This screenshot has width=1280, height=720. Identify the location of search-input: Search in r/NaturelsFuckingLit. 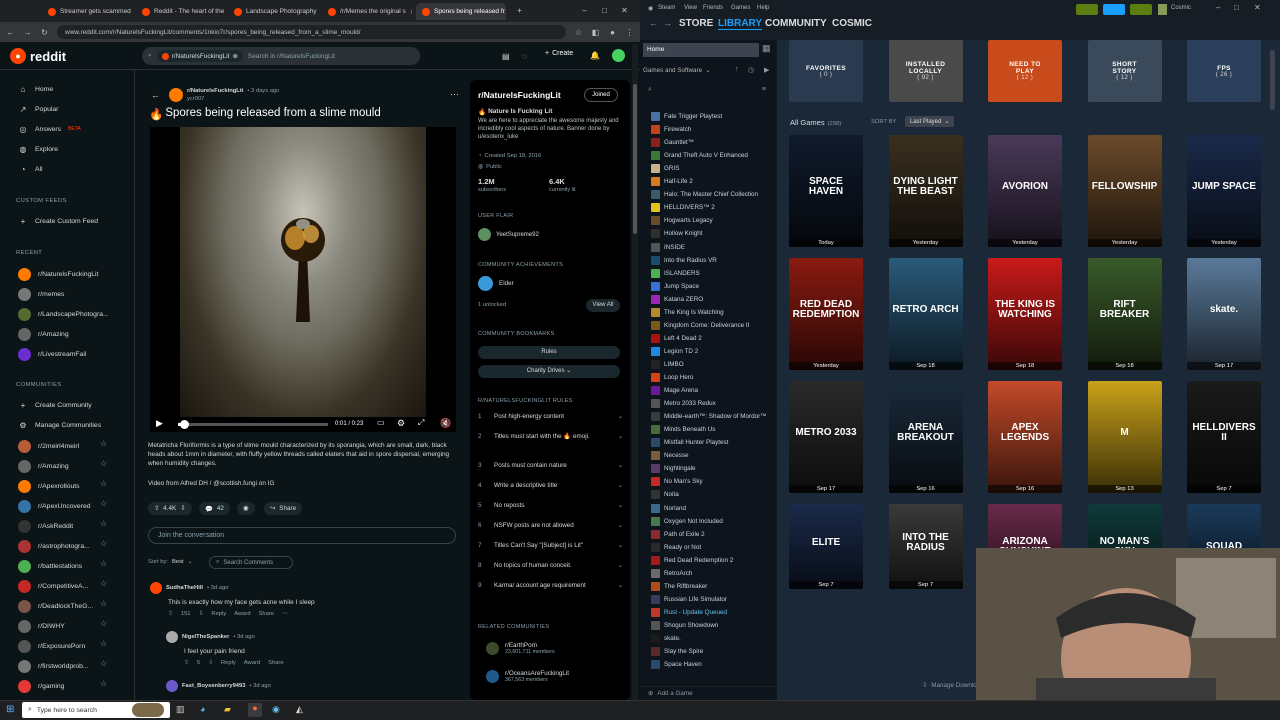
(291, 56).